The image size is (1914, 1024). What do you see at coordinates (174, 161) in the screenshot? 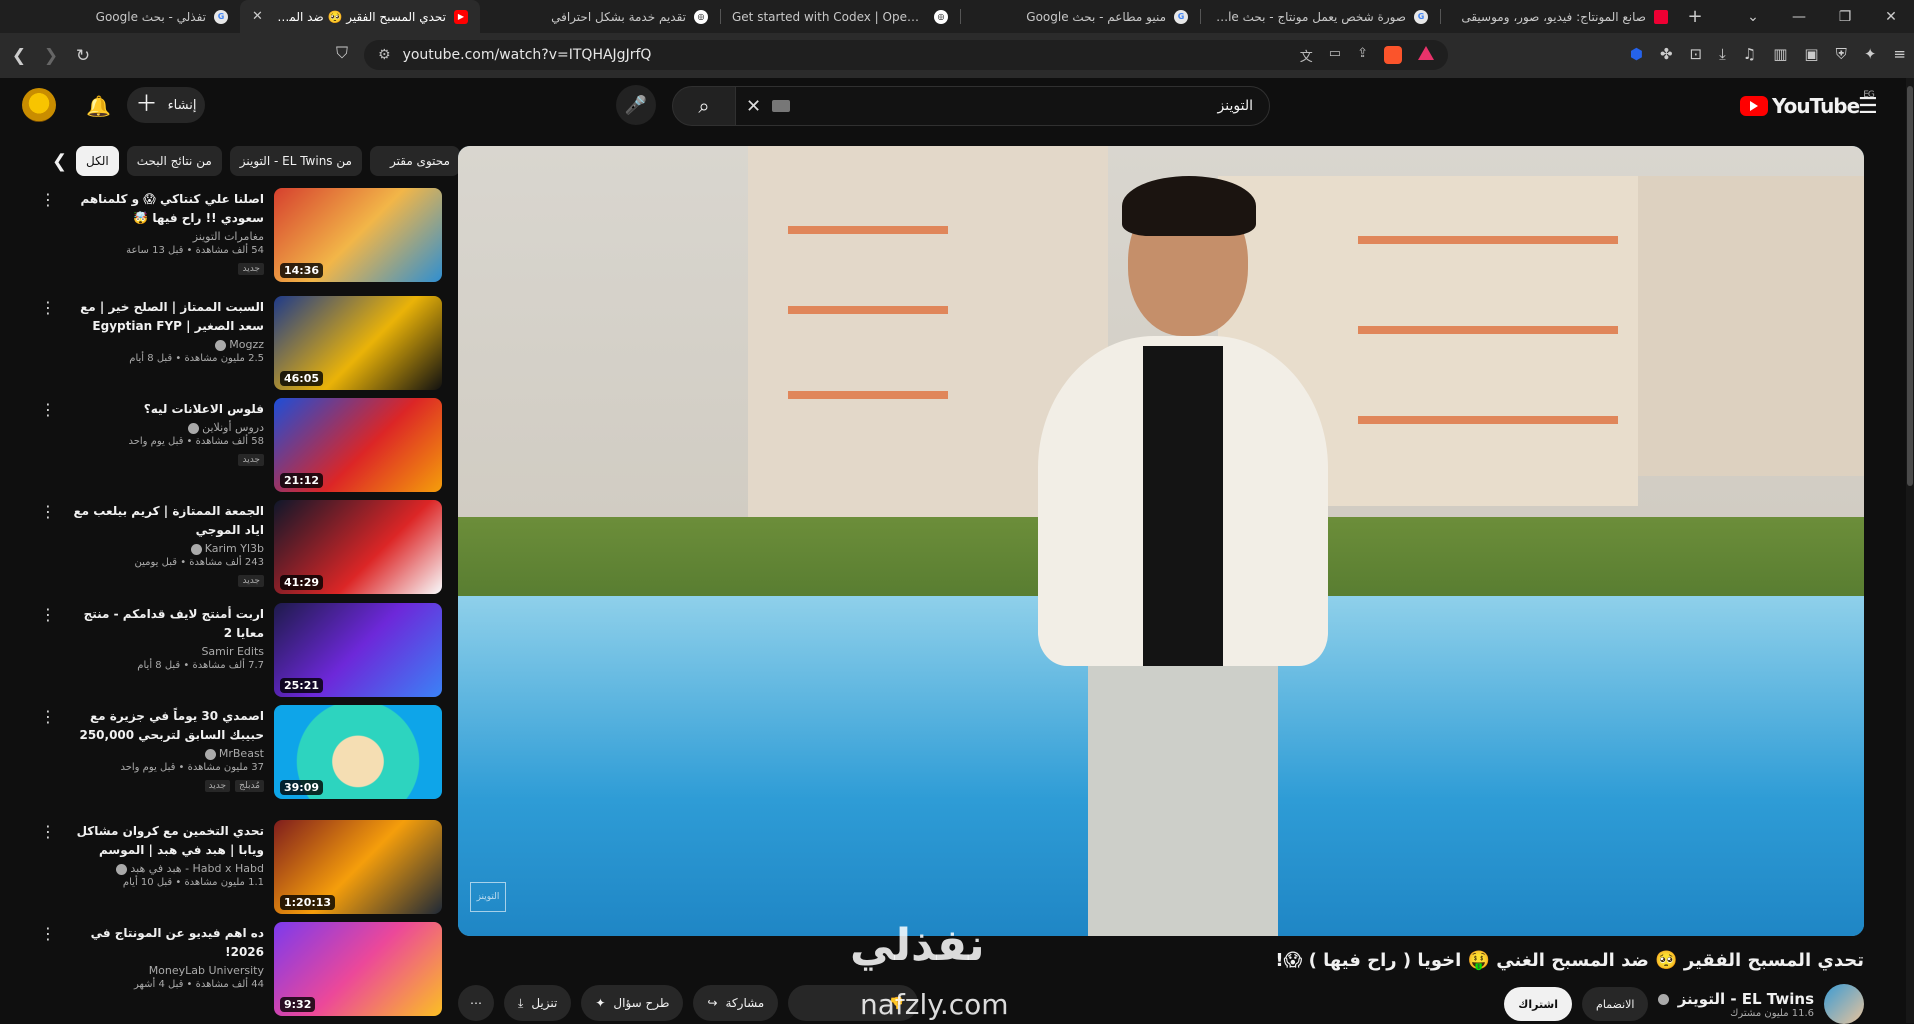
I see `chip-from-search: من نتائج البحث` at bounding box center [174, 161].